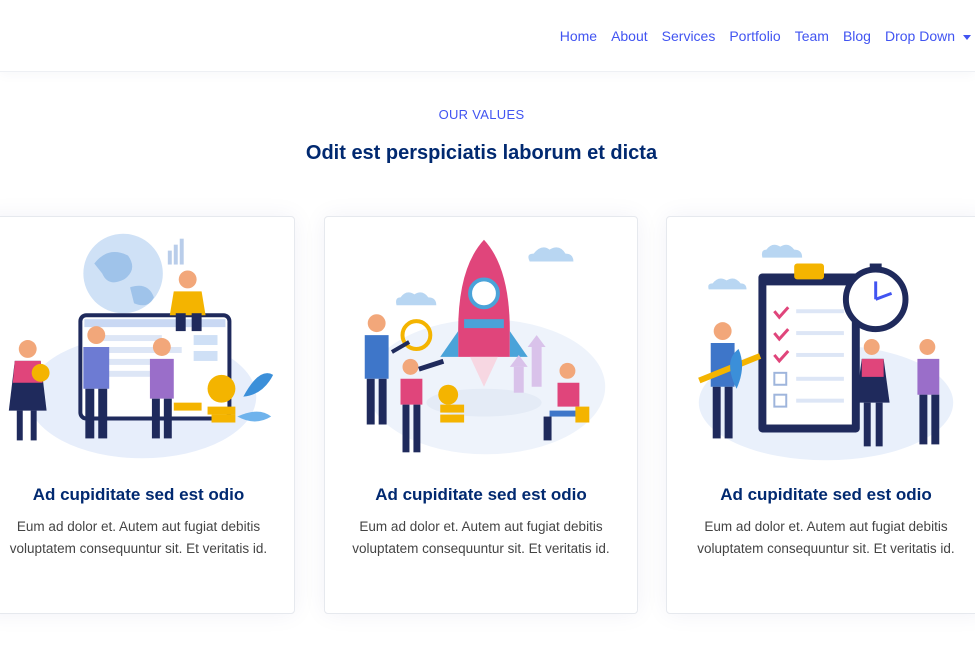 This screenshot has width=975, height=654. Describe the element at coordinates (629, 36) in the screenshot. I see `nav-about: About` at that location.